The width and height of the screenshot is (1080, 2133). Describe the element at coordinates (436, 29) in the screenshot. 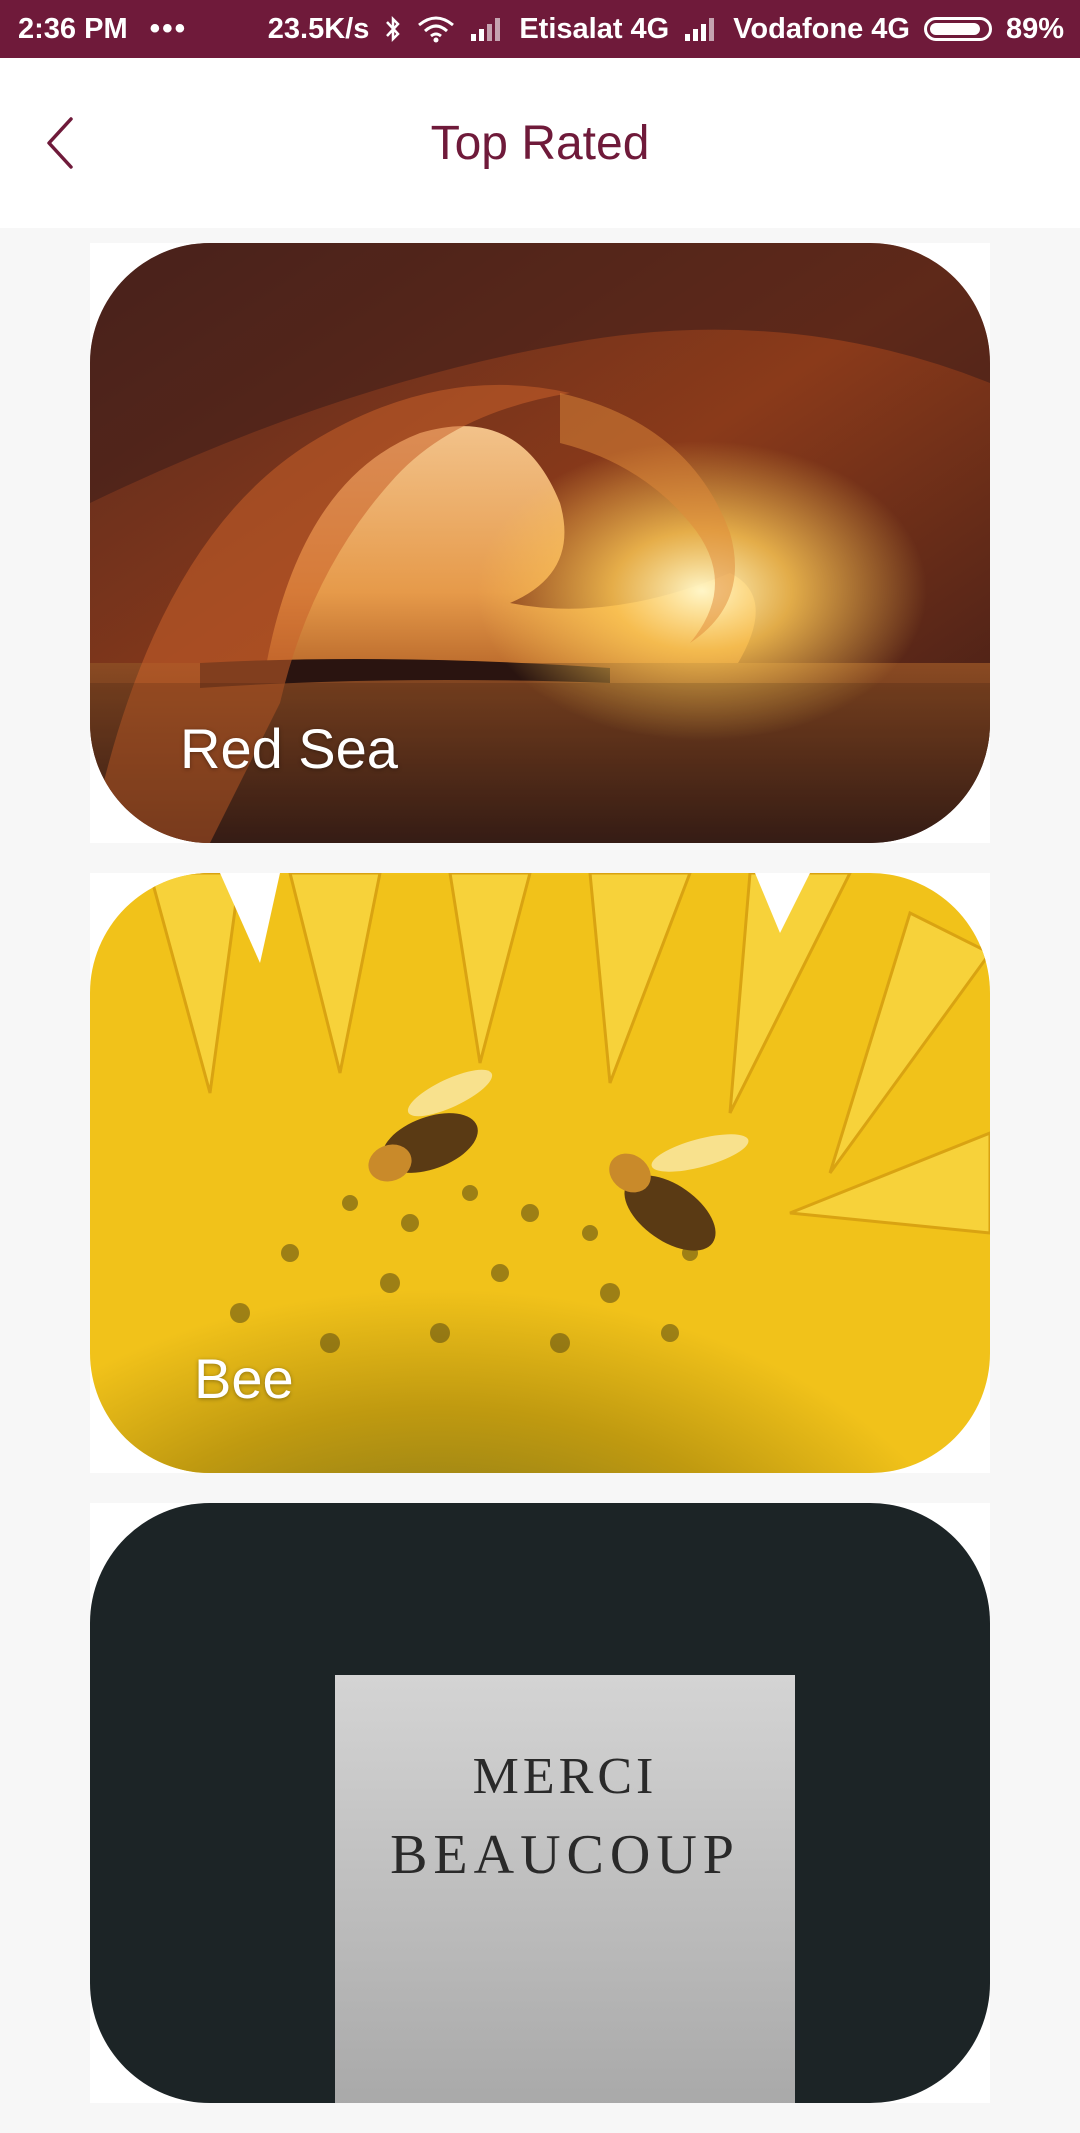

I see `wifi-icon` at that location.